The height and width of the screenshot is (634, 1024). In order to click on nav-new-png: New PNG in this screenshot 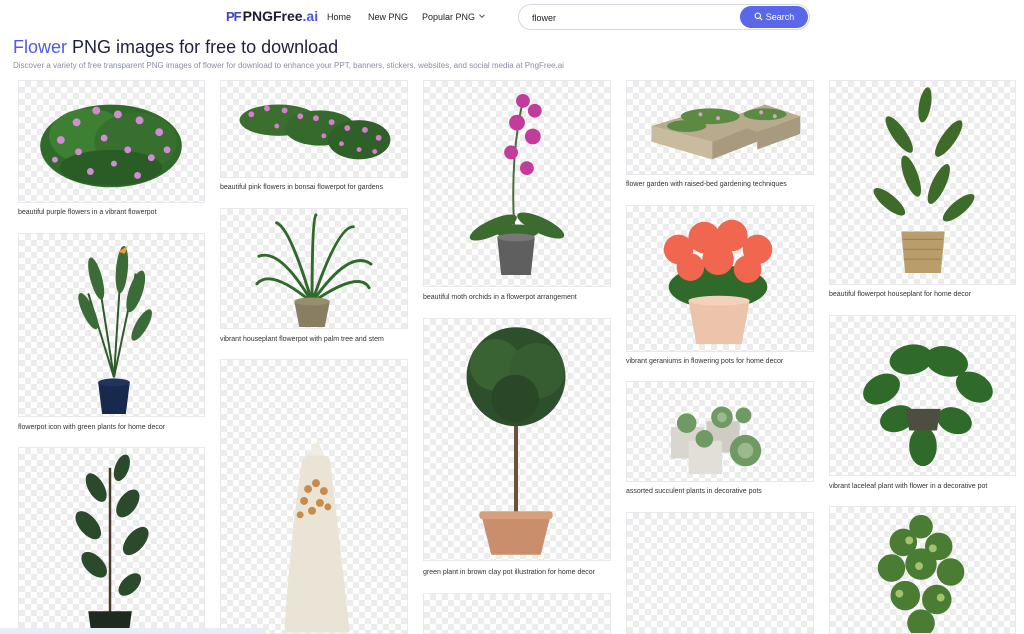, I will do `click(388, 17)`.